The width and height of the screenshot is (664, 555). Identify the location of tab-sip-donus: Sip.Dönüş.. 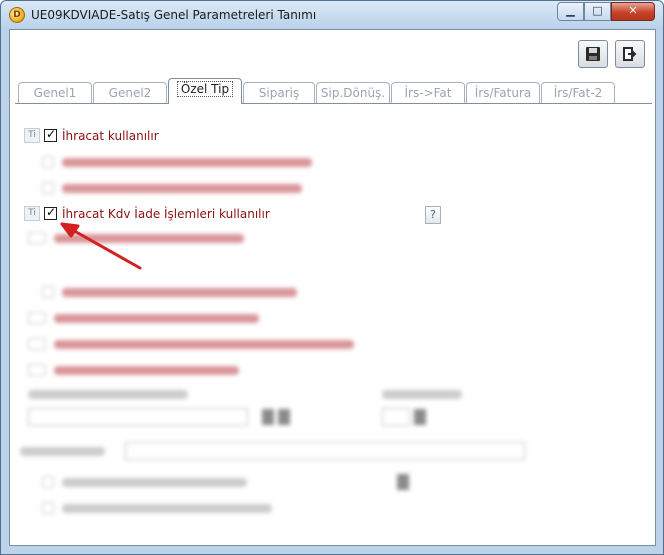
(353, 93).